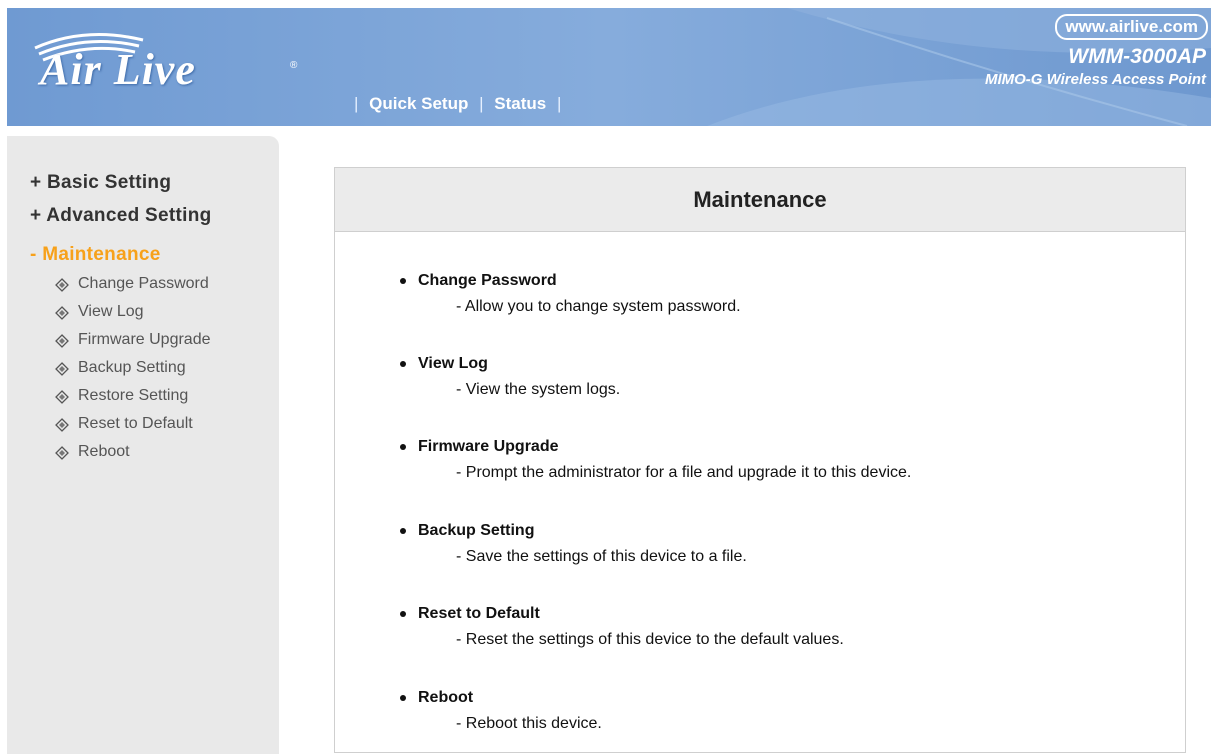 The height and width of the screenshot is (754, 1211). I want to click on item-title-text: View Log, so click(453, 363).